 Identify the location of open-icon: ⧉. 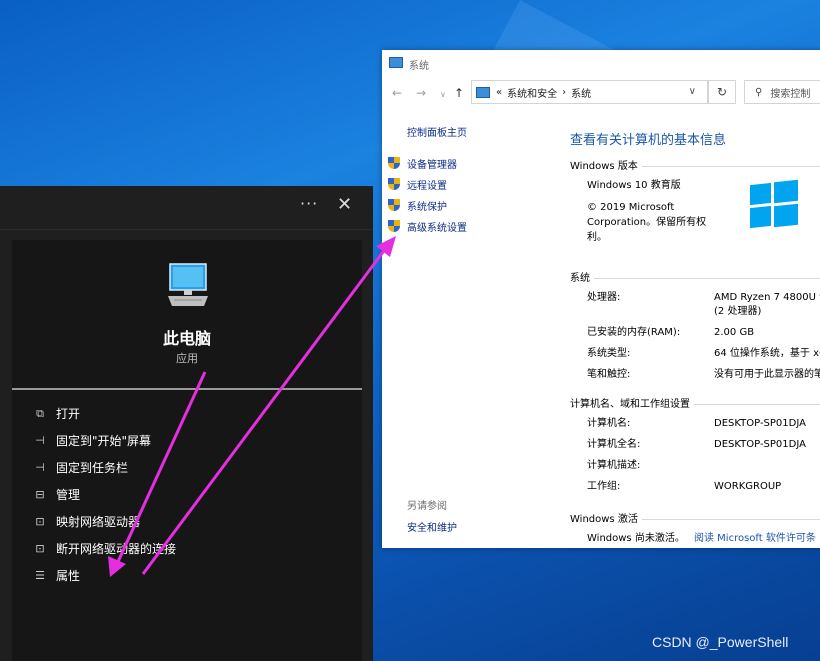
(40, 413).